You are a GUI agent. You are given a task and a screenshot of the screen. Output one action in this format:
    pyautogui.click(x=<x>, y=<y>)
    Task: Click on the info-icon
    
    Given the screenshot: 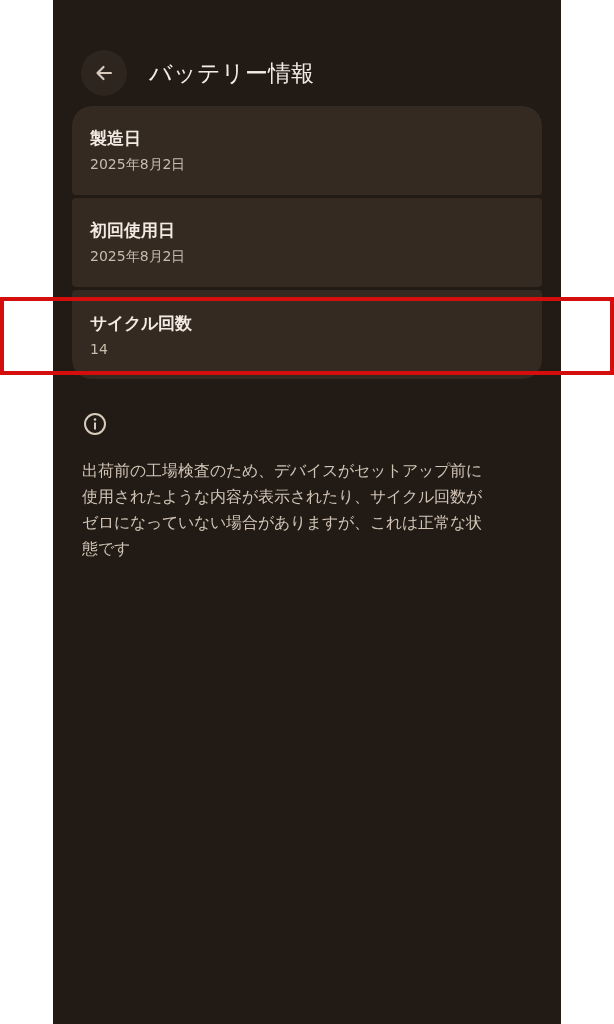 What is the action you would take?
    pyautogui.click(x=95, y=424)
    